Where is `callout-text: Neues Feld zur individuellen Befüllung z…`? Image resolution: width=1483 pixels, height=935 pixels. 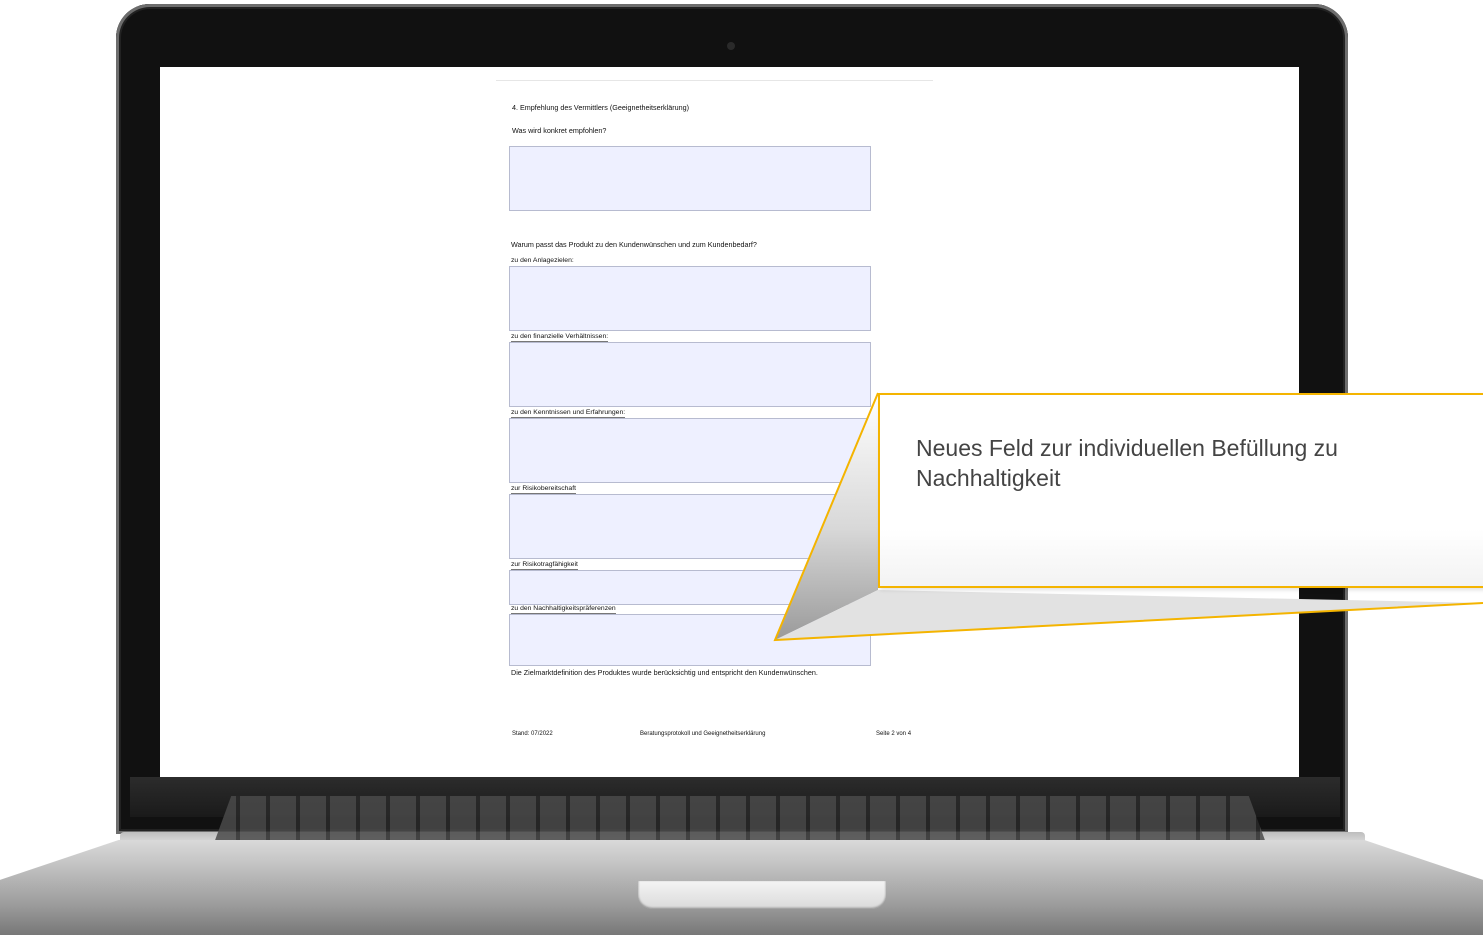 callout-text: Neues Feld zur individuellen Befüllung z… is located at coordinates (1199, 463).